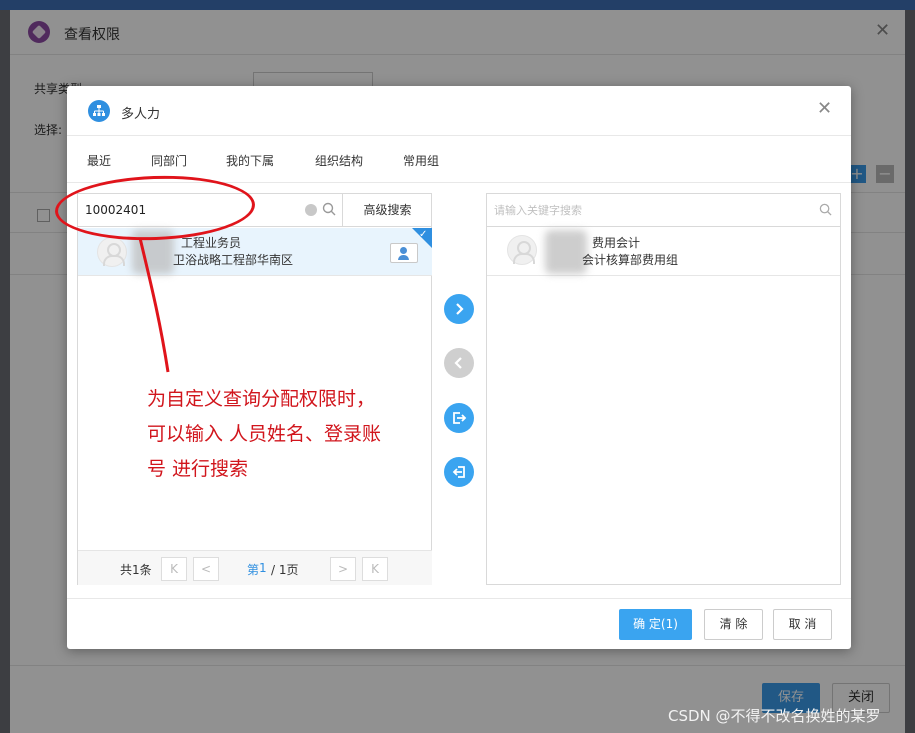  What do you see at coordinates (154, 305) in the screenshot?
I see `annotation-arrow` at bounding box center [154, 305].